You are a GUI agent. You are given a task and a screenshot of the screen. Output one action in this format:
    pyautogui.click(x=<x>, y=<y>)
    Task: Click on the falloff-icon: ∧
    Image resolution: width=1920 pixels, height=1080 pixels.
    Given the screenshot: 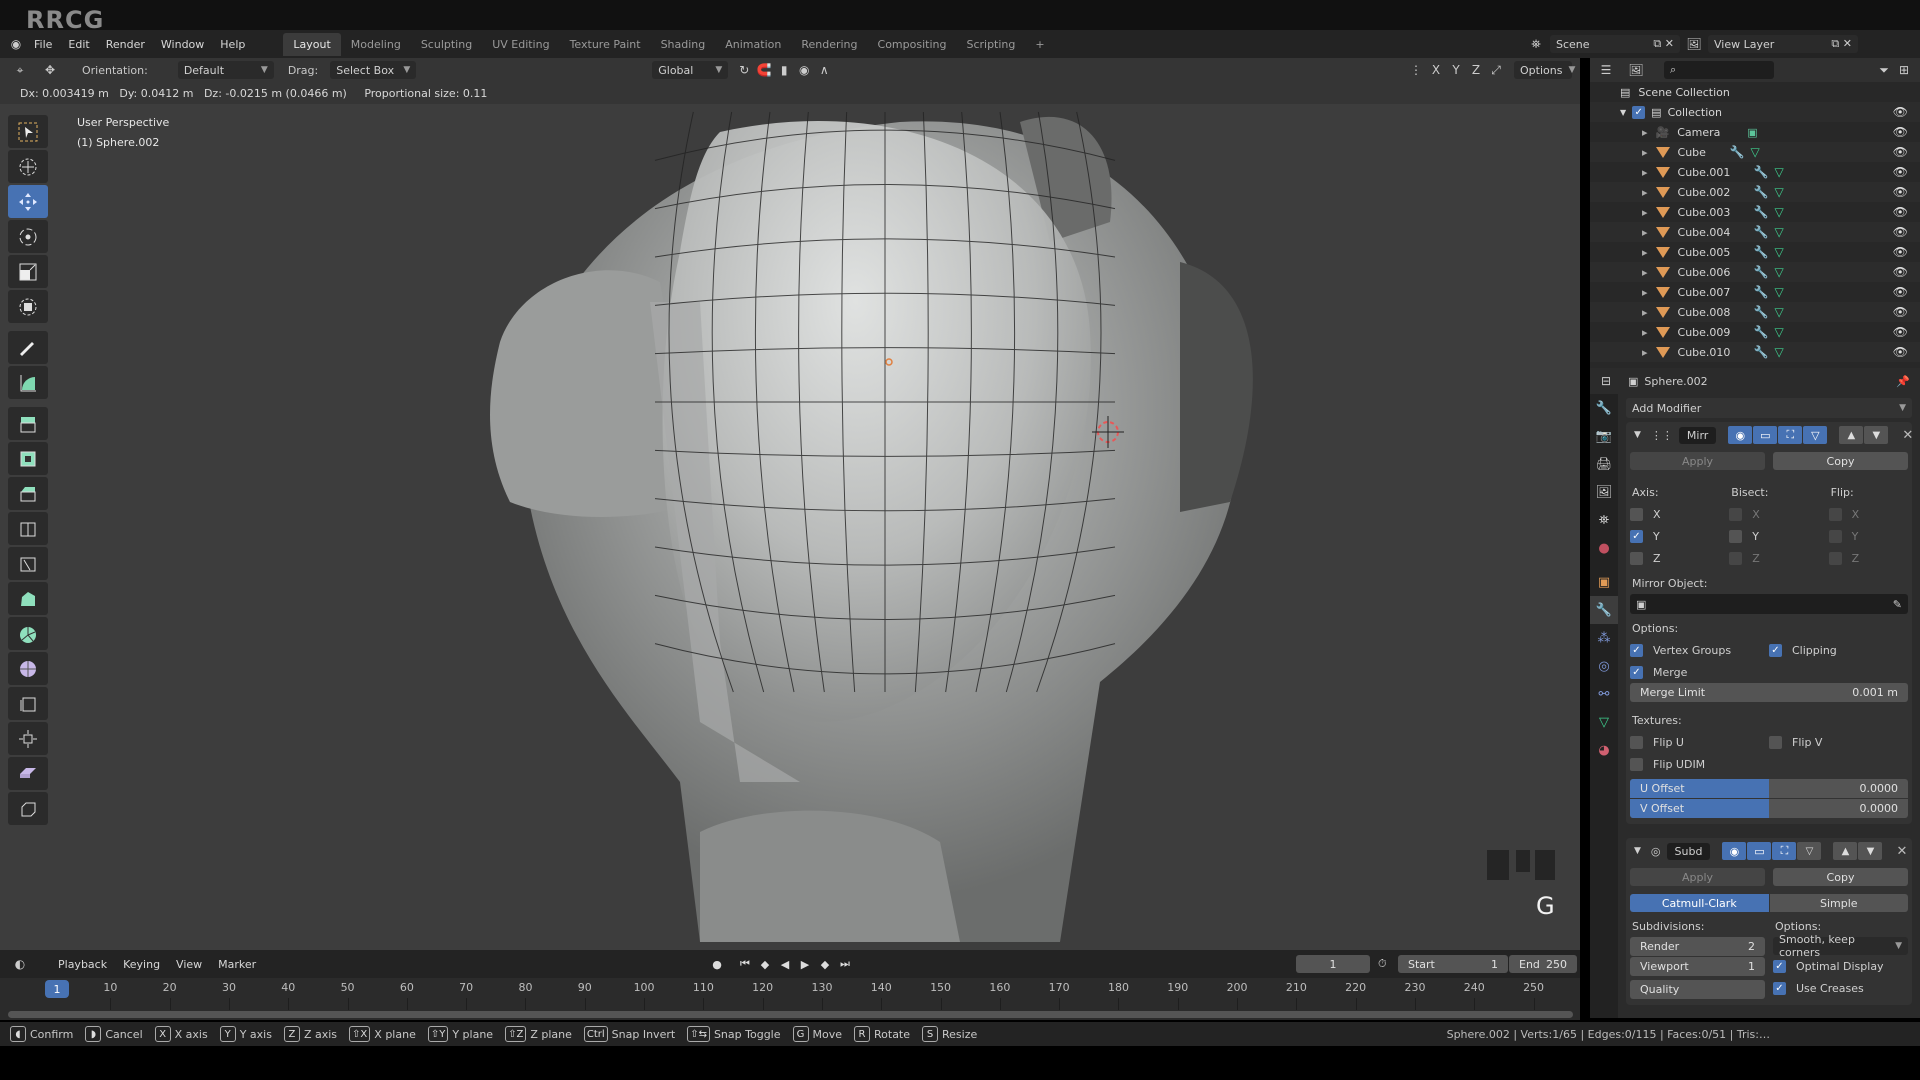 What is the action you would take?
    pyautogui.click(x=824, y=70)
    